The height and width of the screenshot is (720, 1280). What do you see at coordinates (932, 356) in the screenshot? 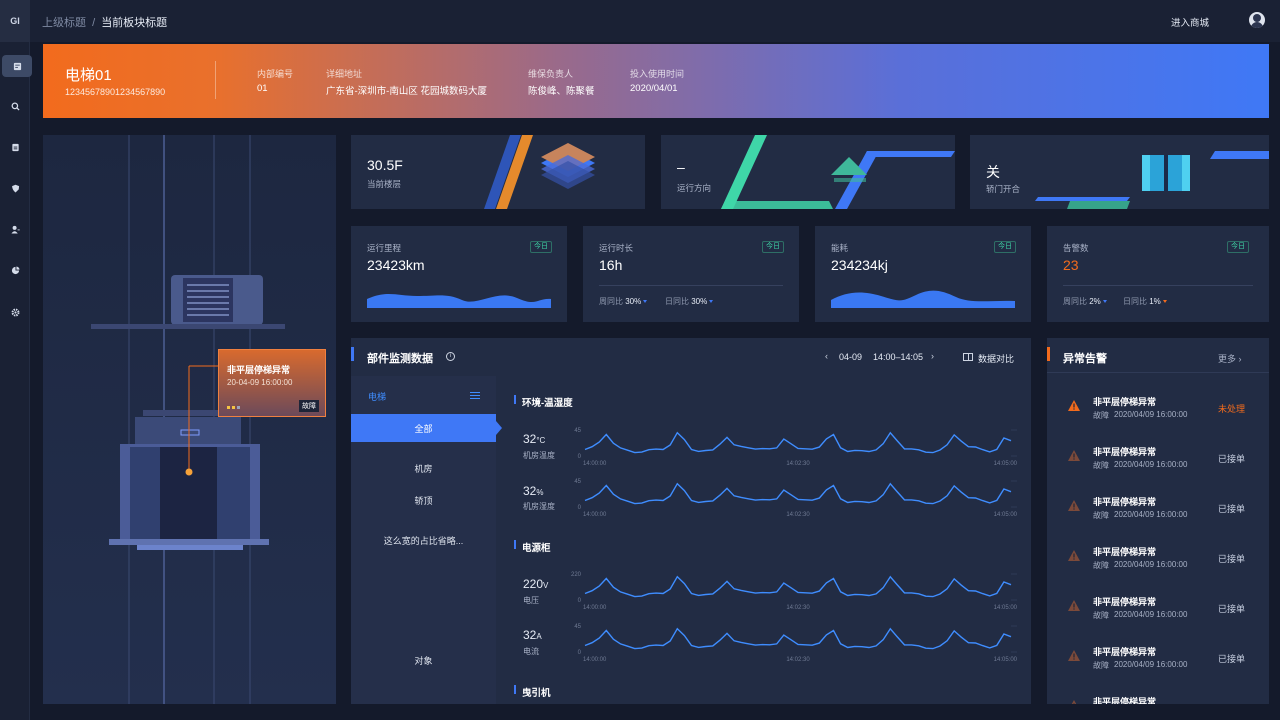
I see `chevron-right-icon: ›` at bounding box center [932, 356].